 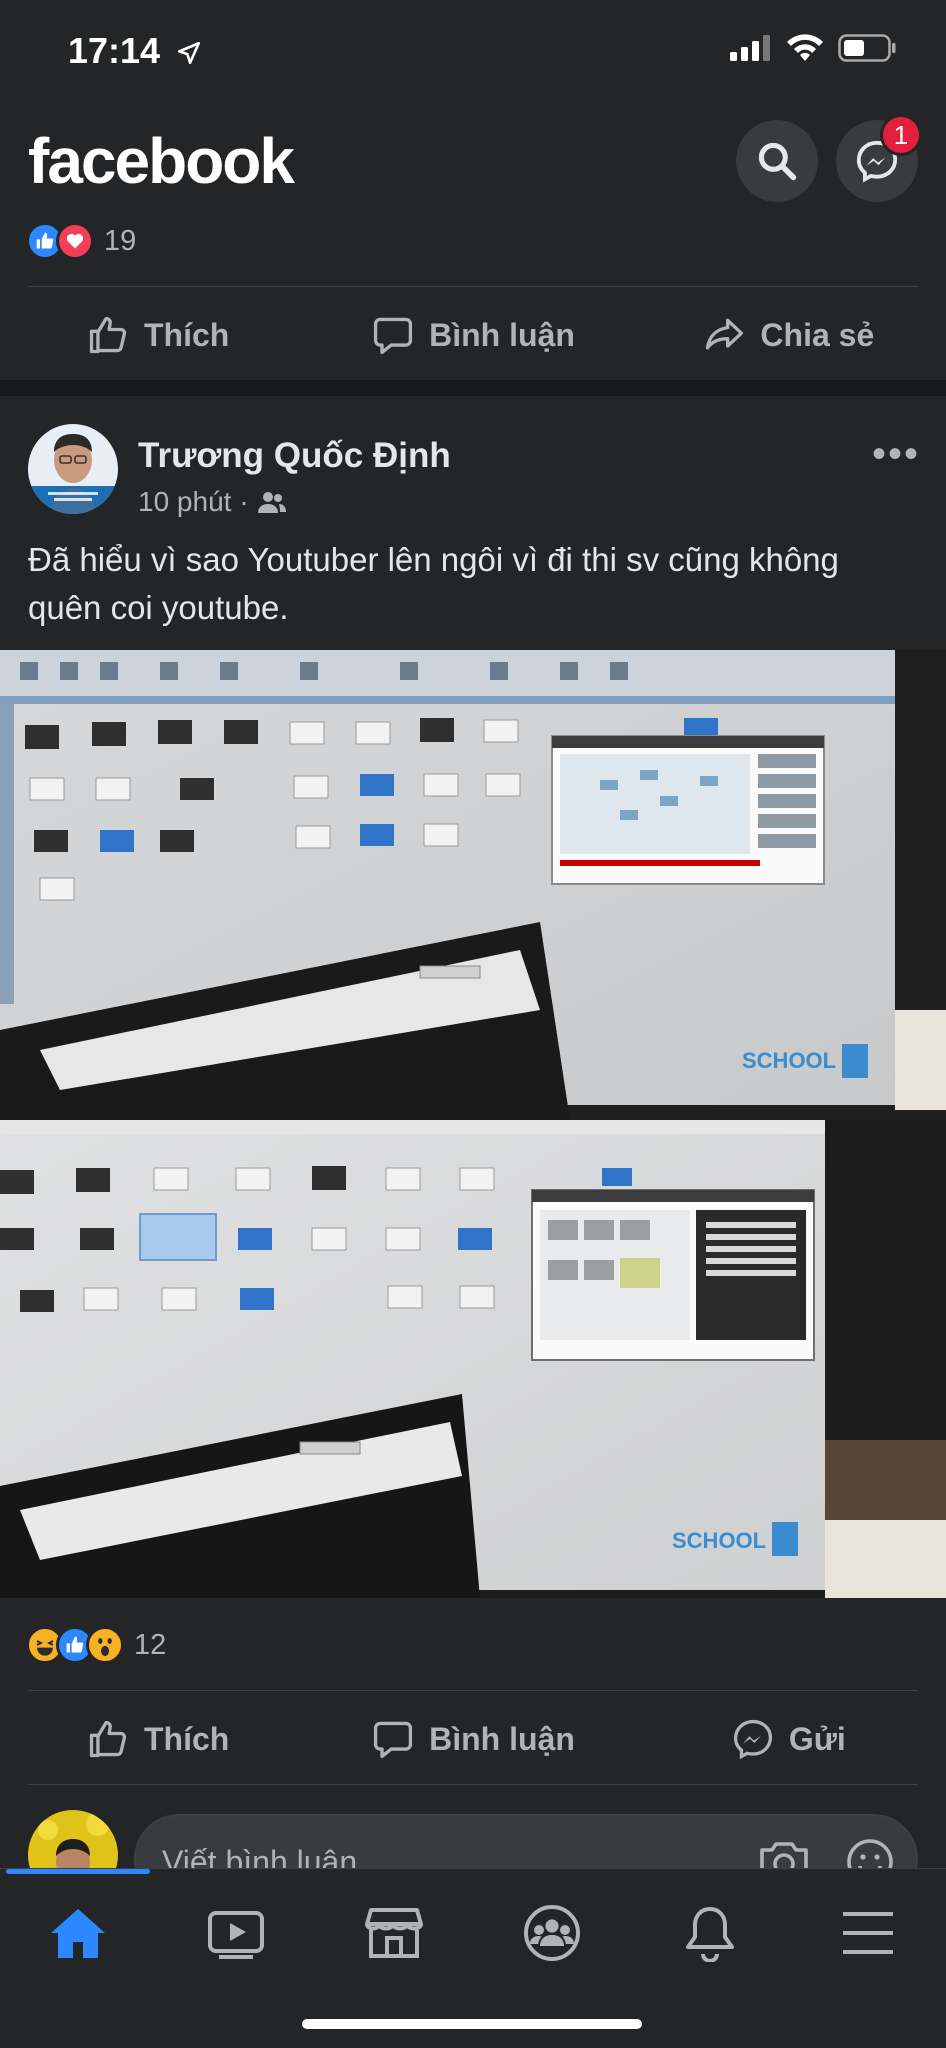 I want to click on video-icon, so click(x=236, y=1935).